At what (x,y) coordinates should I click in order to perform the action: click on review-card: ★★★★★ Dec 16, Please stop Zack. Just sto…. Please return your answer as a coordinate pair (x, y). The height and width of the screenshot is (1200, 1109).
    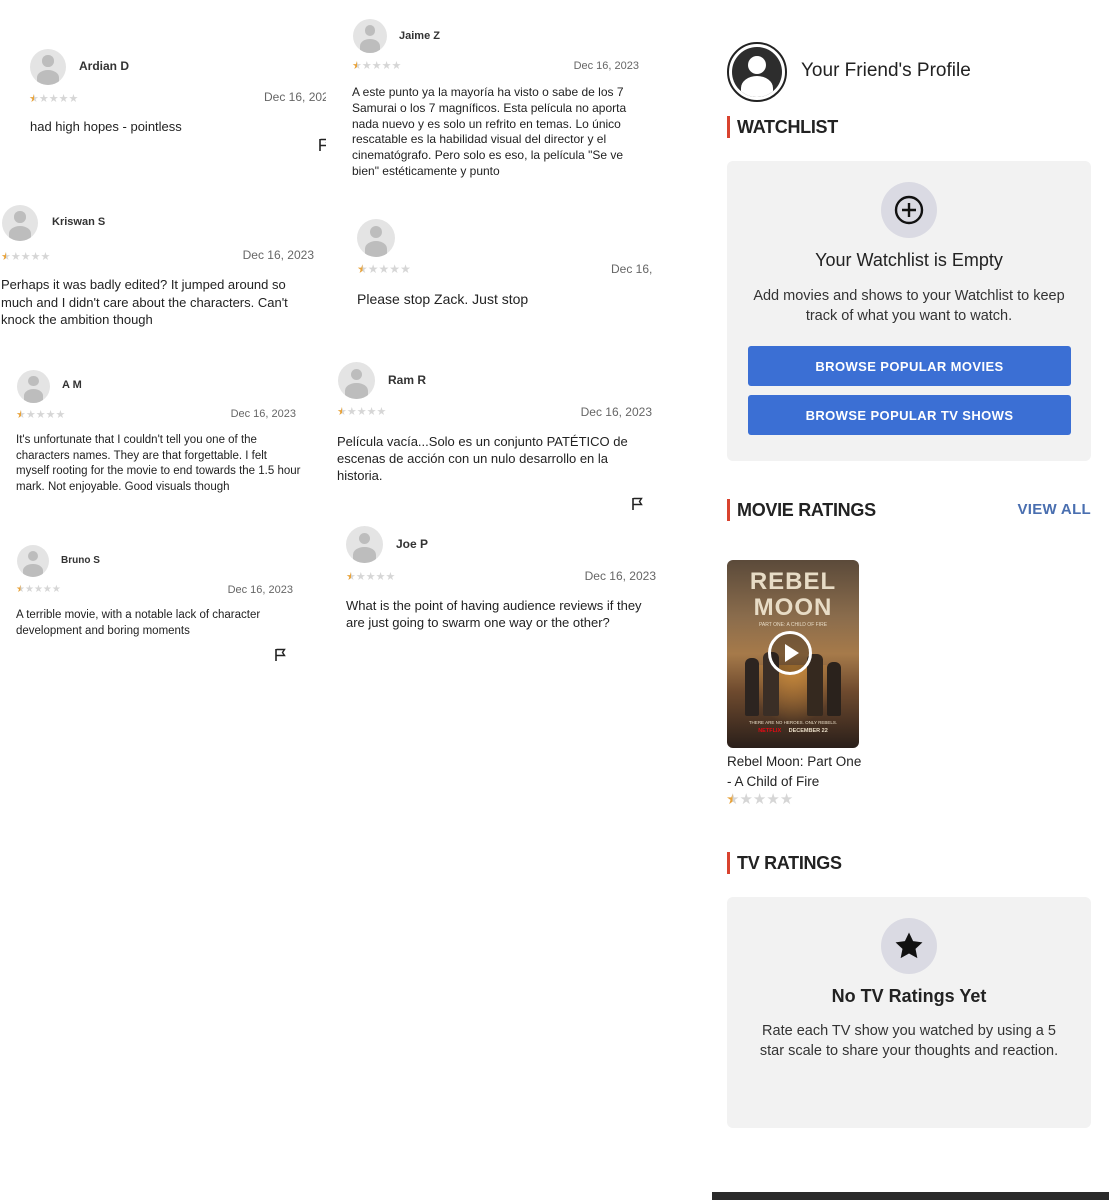
    Looking at the image, I should click on (500, 265).